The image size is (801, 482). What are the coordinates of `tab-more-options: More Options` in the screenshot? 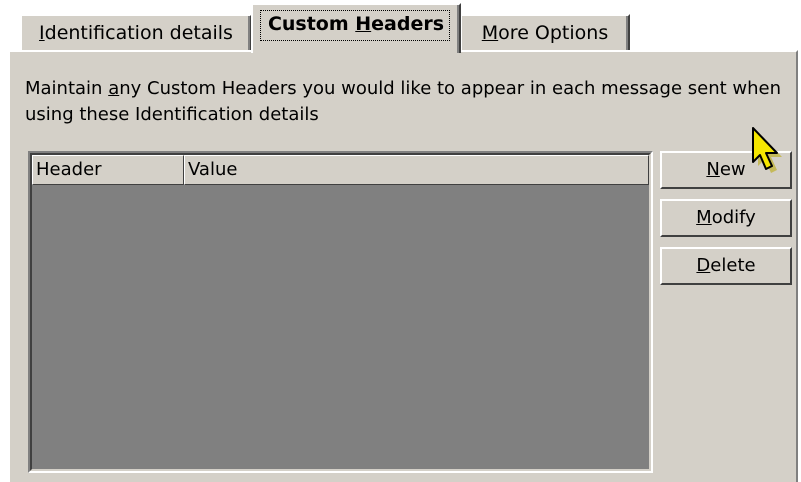 It's located at (545, 32).